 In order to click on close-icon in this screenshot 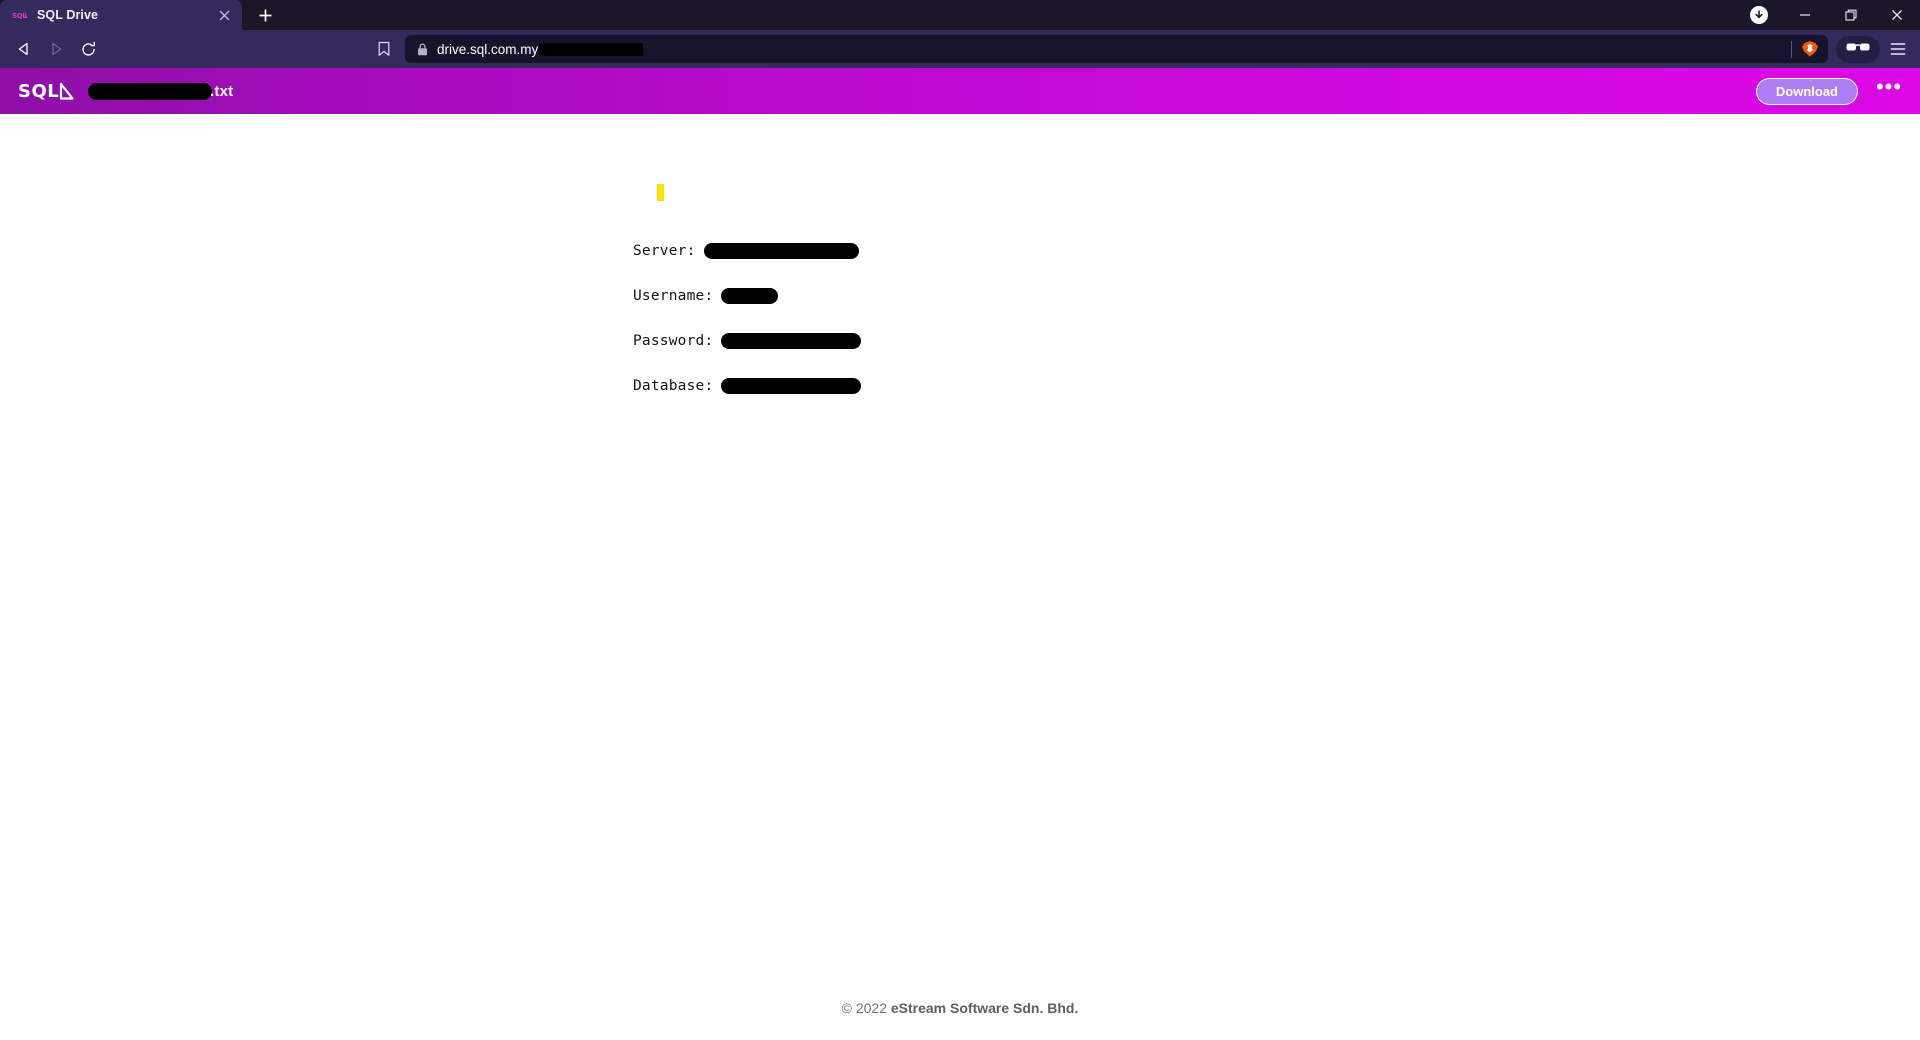, I will do `click(224, 15)`.